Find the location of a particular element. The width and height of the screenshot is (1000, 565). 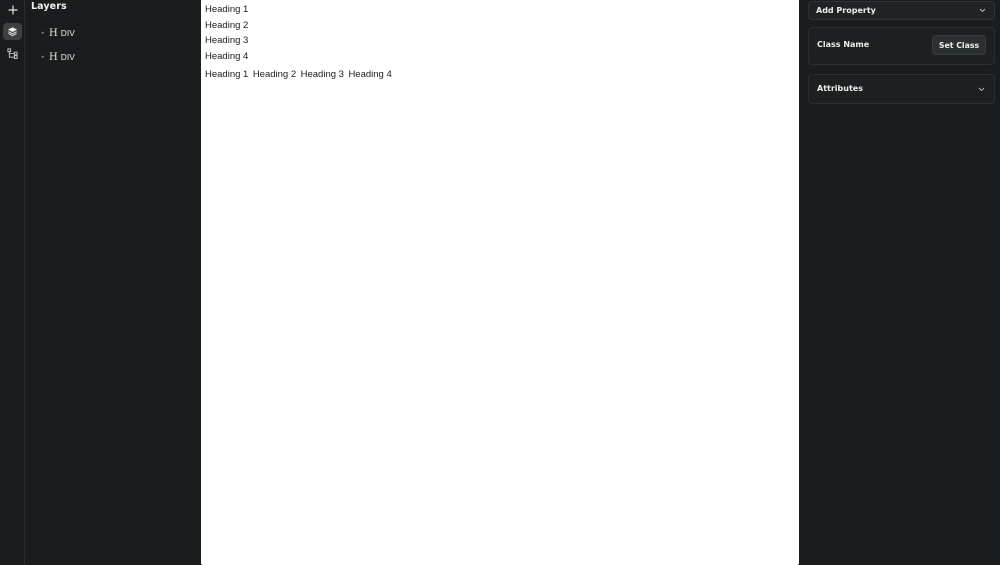

layers-title: Layers is located at coordinates (49, 6).